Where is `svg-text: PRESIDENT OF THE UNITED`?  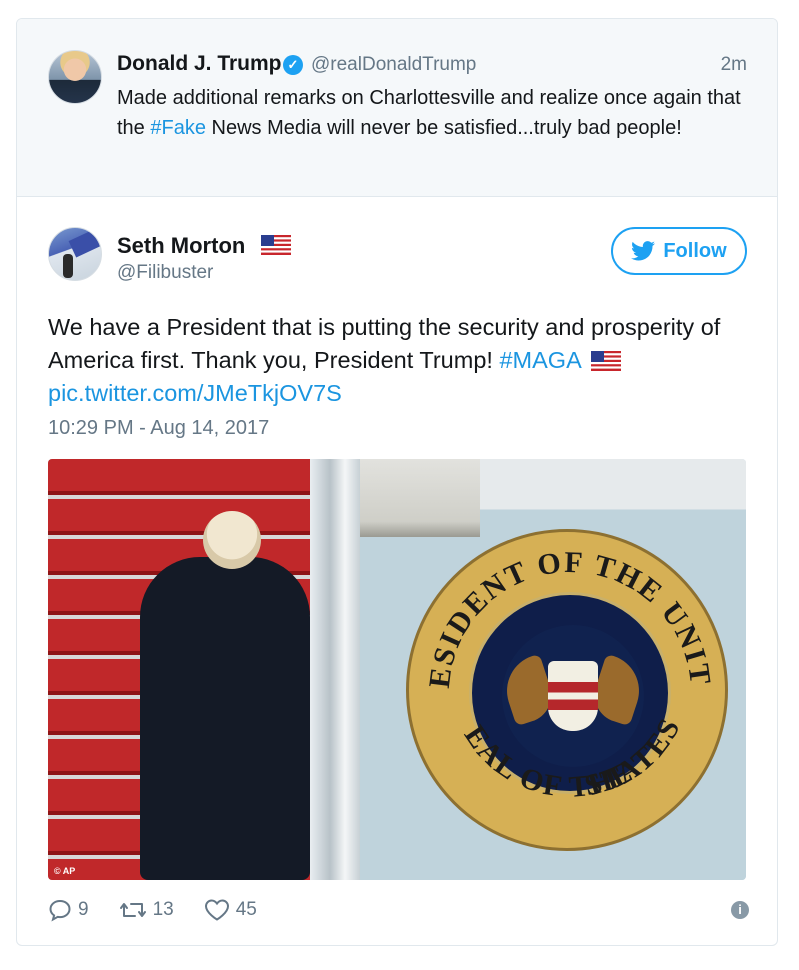 svg-text: PRESIDENT OF THE UNITED is located at coordinates (563, 611).